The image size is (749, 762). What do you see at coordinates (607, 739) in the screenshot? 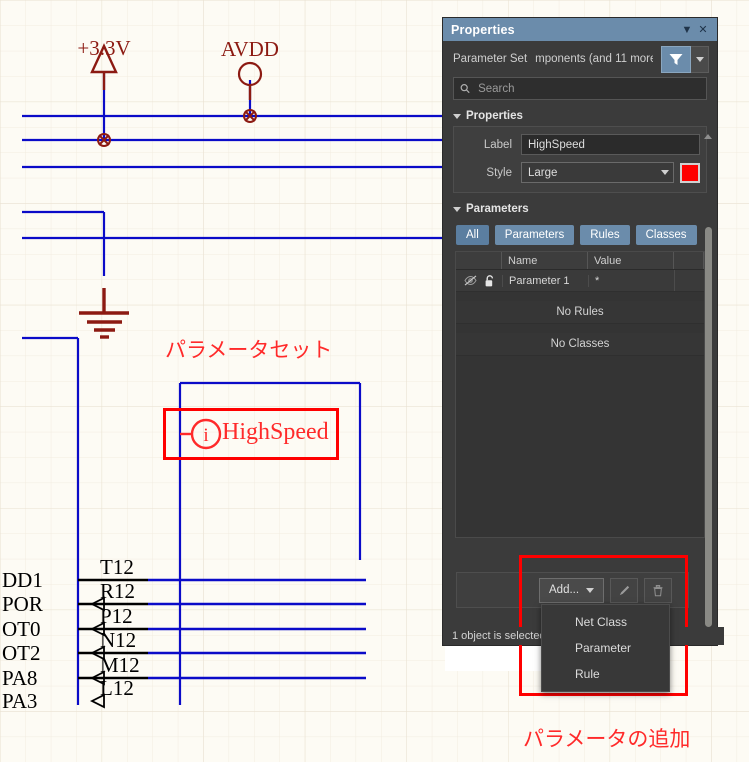
I see `caption-add-parameter: パラメータの追加` at bounding box center [607, 739].